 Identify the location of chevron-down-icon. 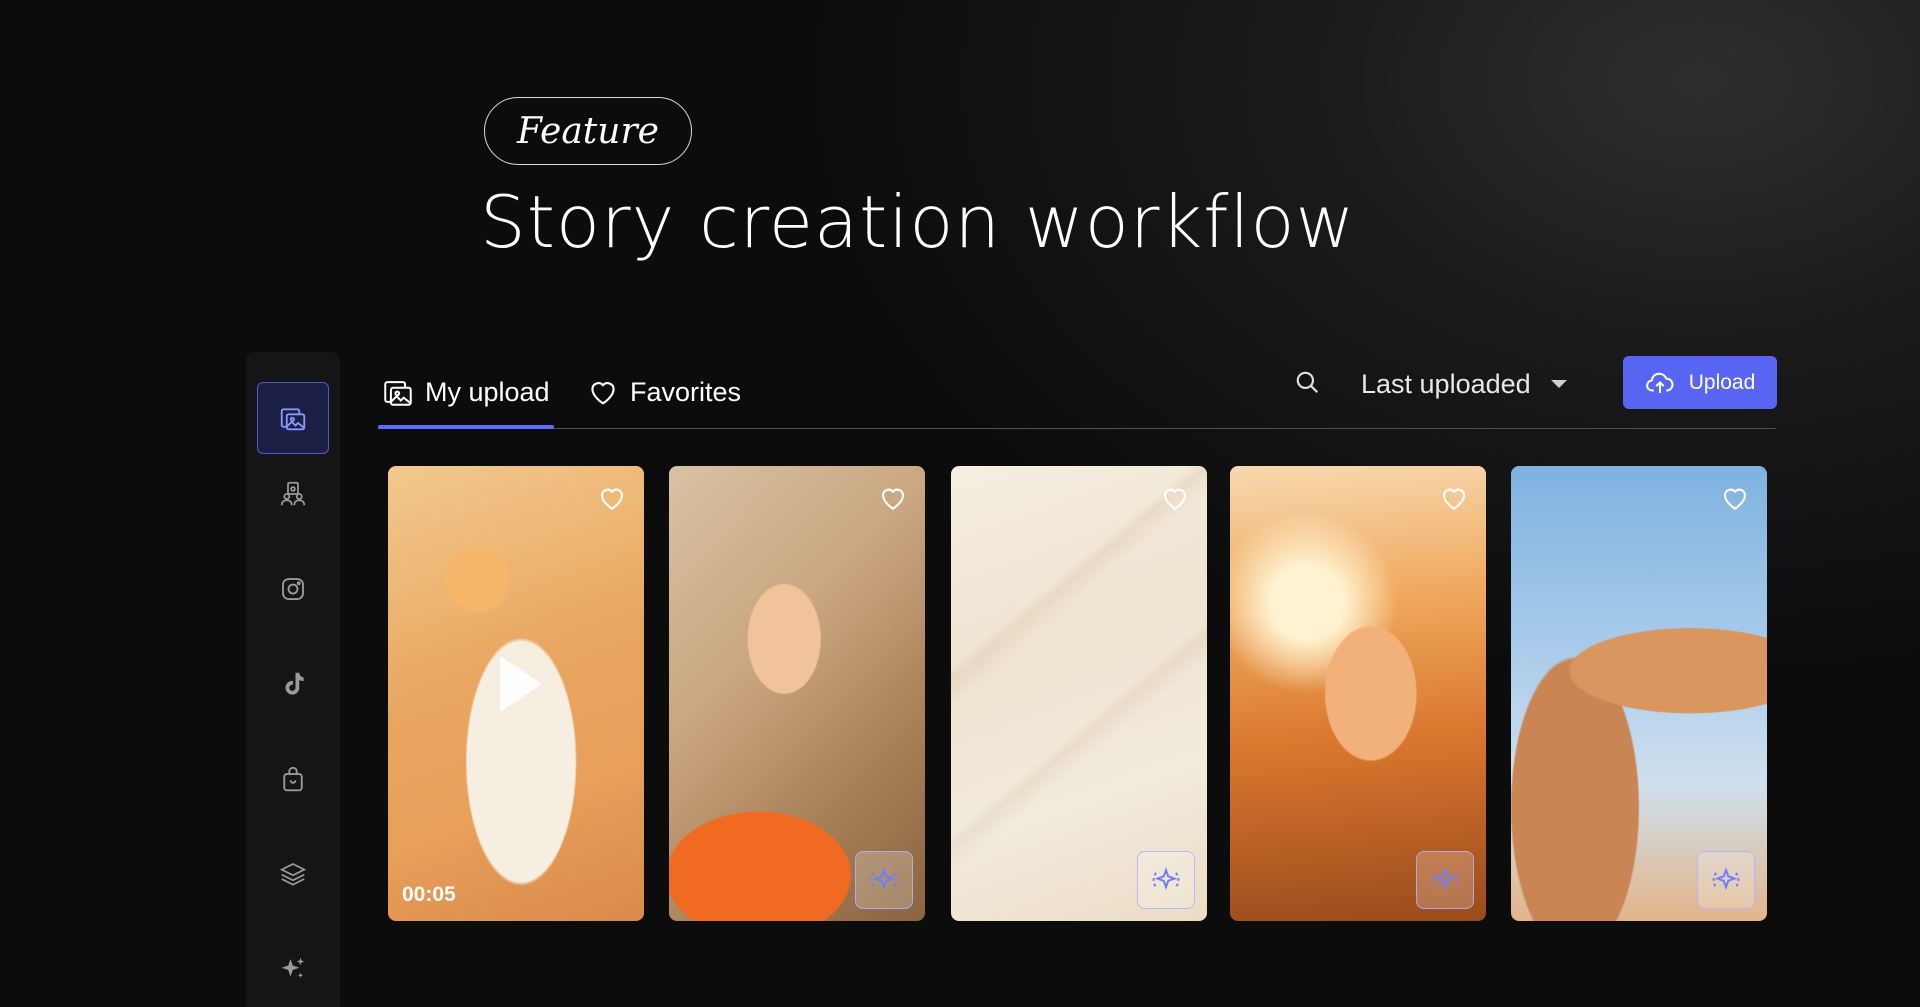
(1558, 384).